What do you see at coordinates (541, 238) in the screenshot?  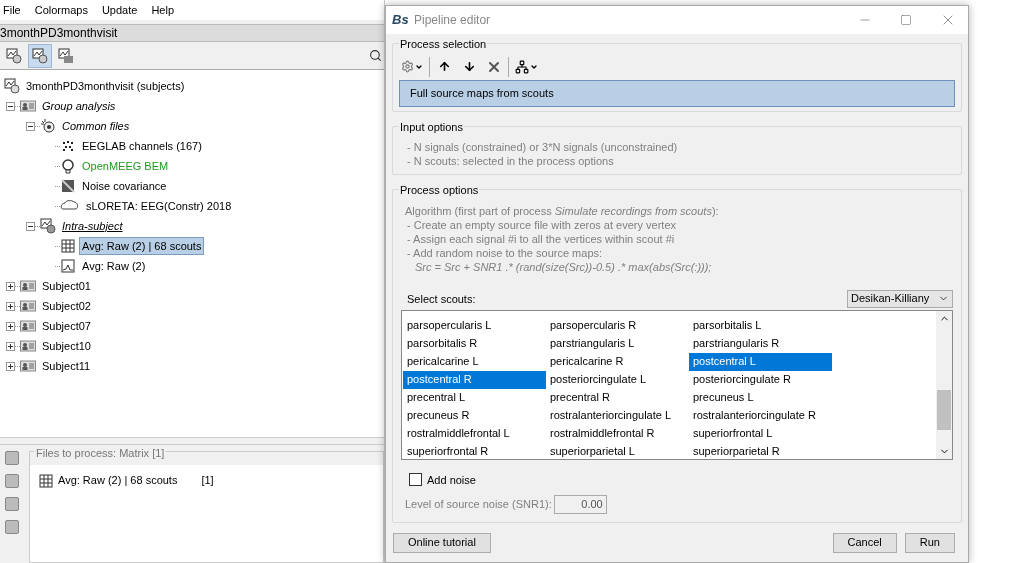 I see `algorithm-line: - Assign each signal #i to all the vertices within scout #i` at bounding box center [541, 238].